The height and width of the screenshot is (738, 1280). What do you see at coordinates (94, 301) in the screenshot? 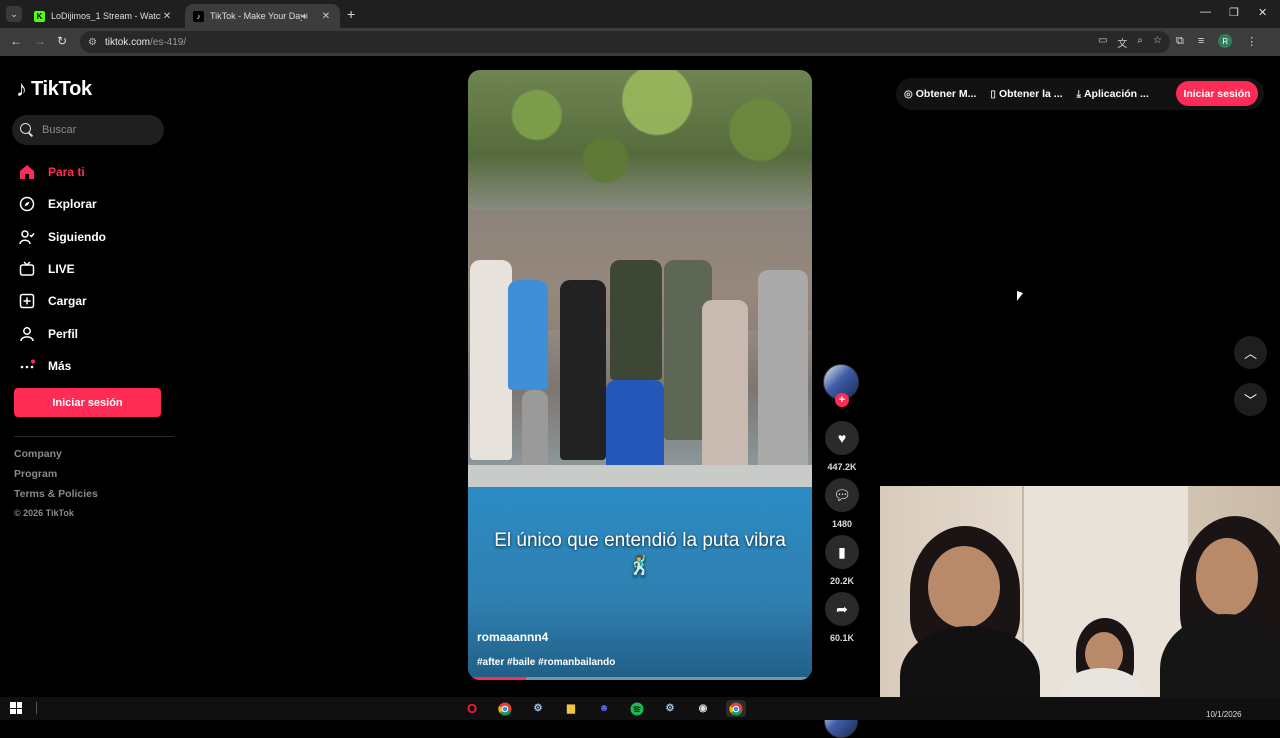
I see `sidebar-item-cargar: Cargar` at bounding box center [94, 301].